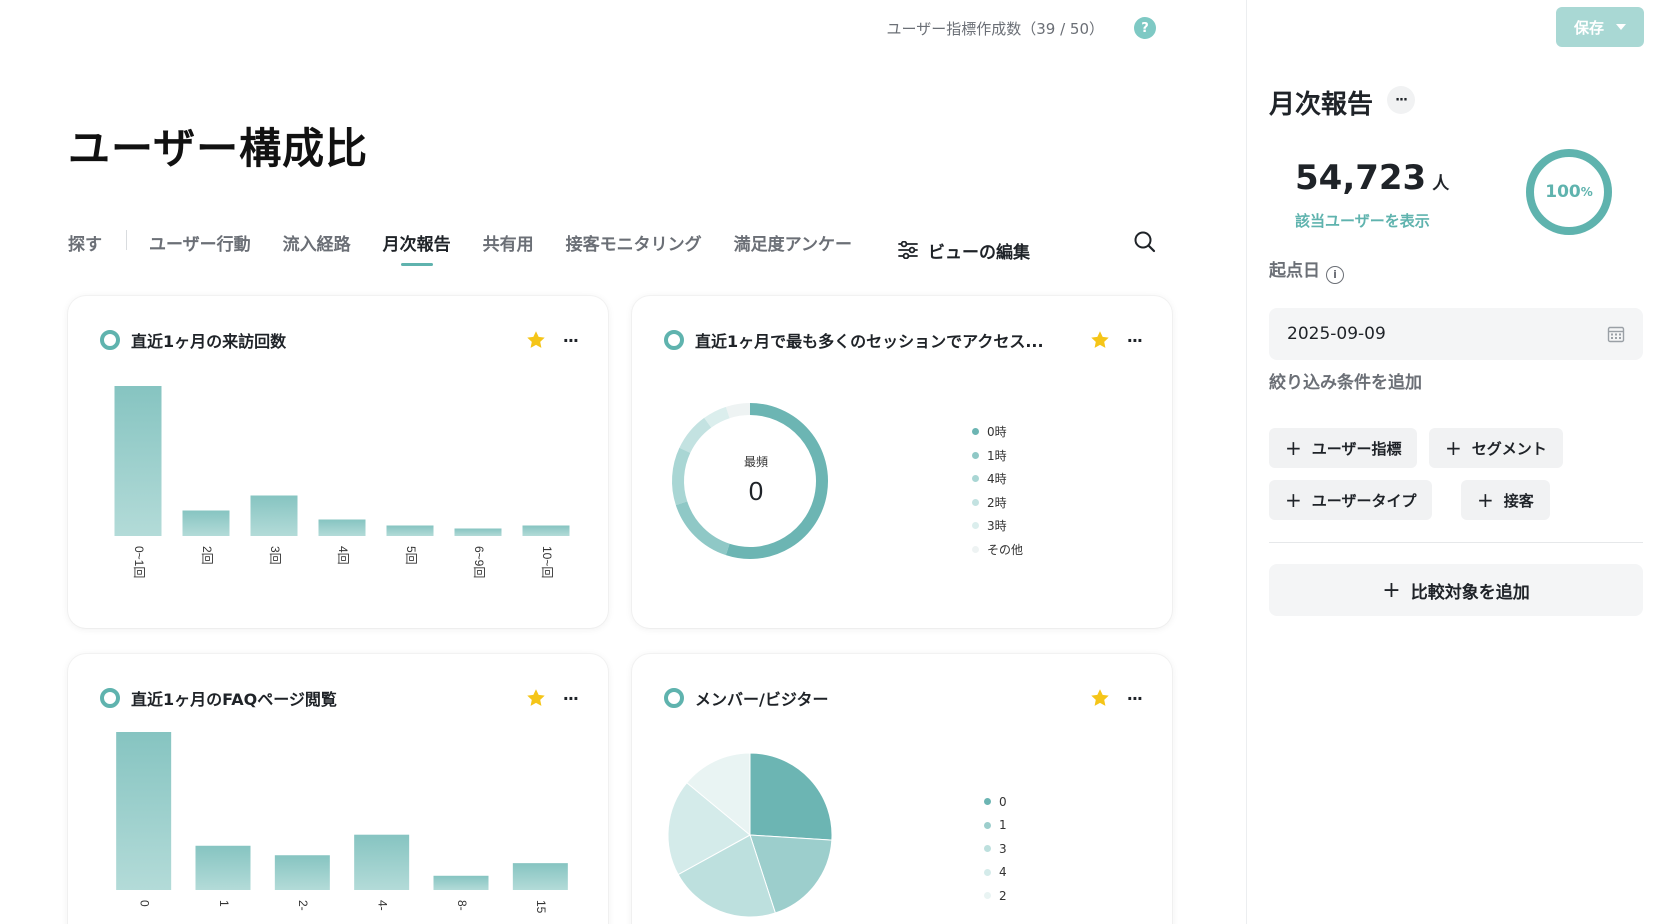 This screenshot has height=924, width=1664. I want to click on filter-label: 絞り込み条件を追加, so click(1345, 383).